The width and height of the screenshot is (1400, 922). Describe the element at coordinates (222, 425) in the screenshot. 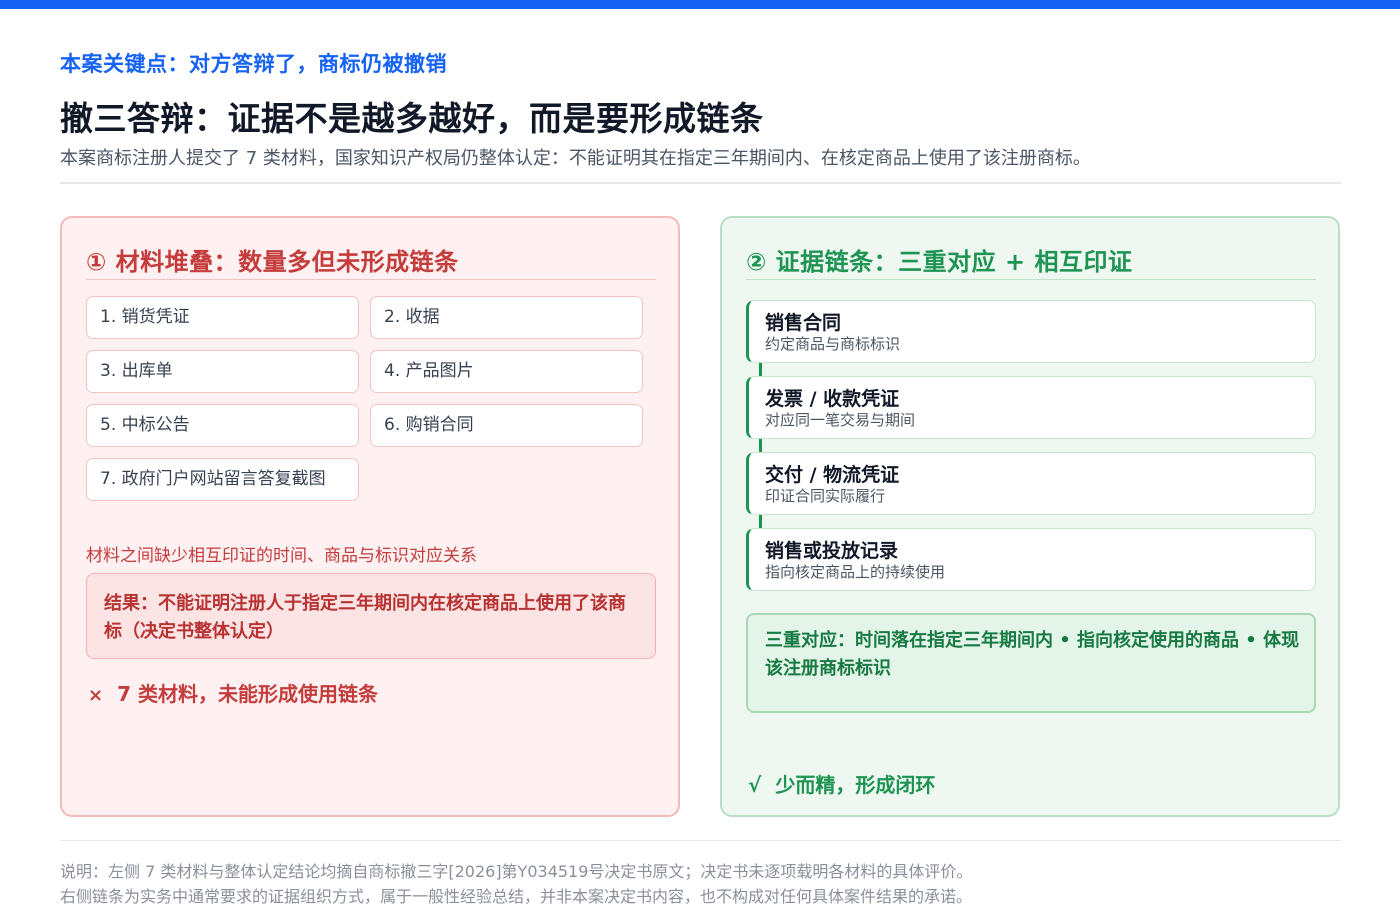

I see `material-item: 5. 中标公告` at that location.